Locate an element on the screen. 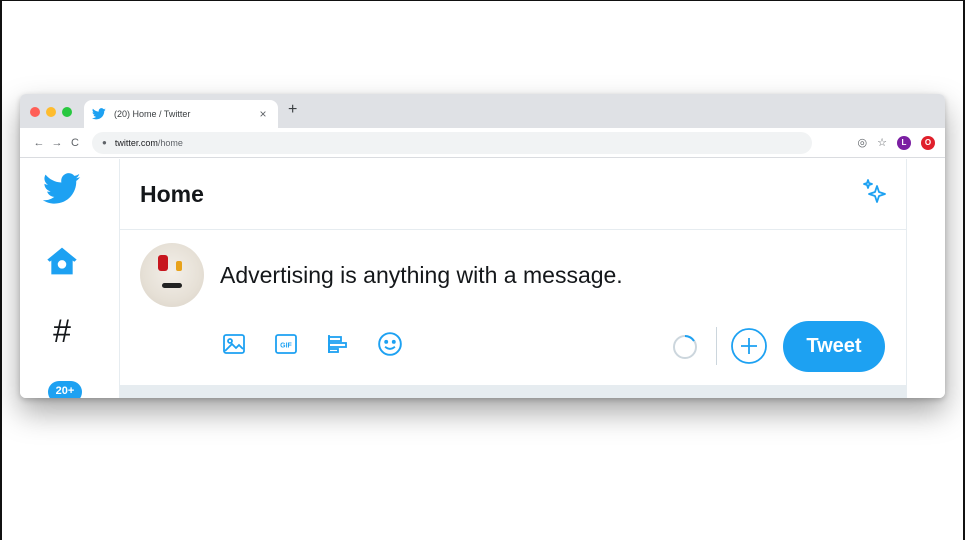 This screenshot has width=965, height=540. gif-label: GIF is located at coordinates (286, 346).